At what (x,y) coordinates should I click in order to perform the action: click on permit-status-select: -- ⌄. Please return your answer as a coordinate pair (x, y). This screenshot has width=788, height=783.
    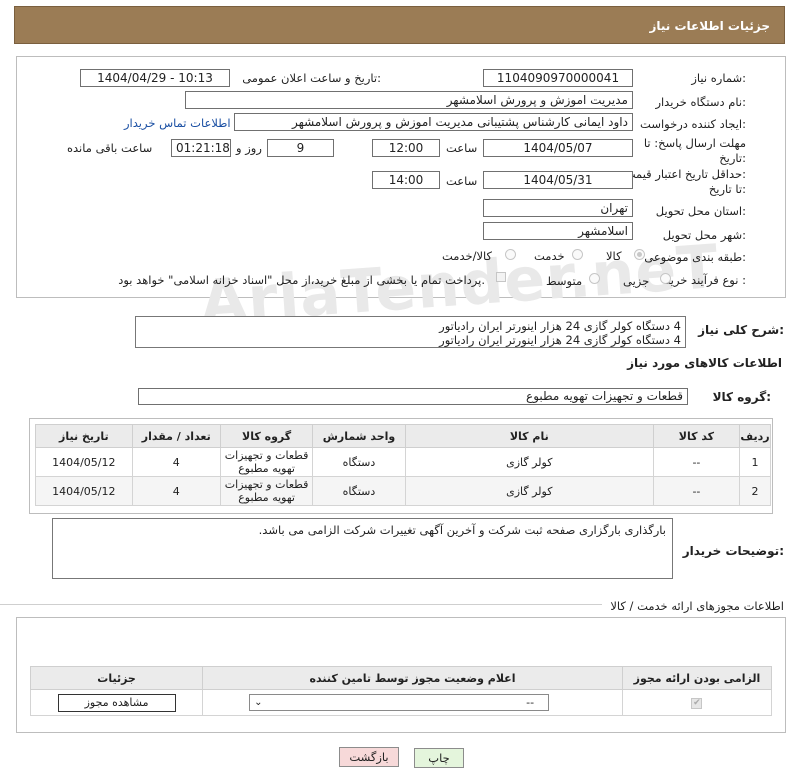
    Looking at the image, I should click on (399, 702).